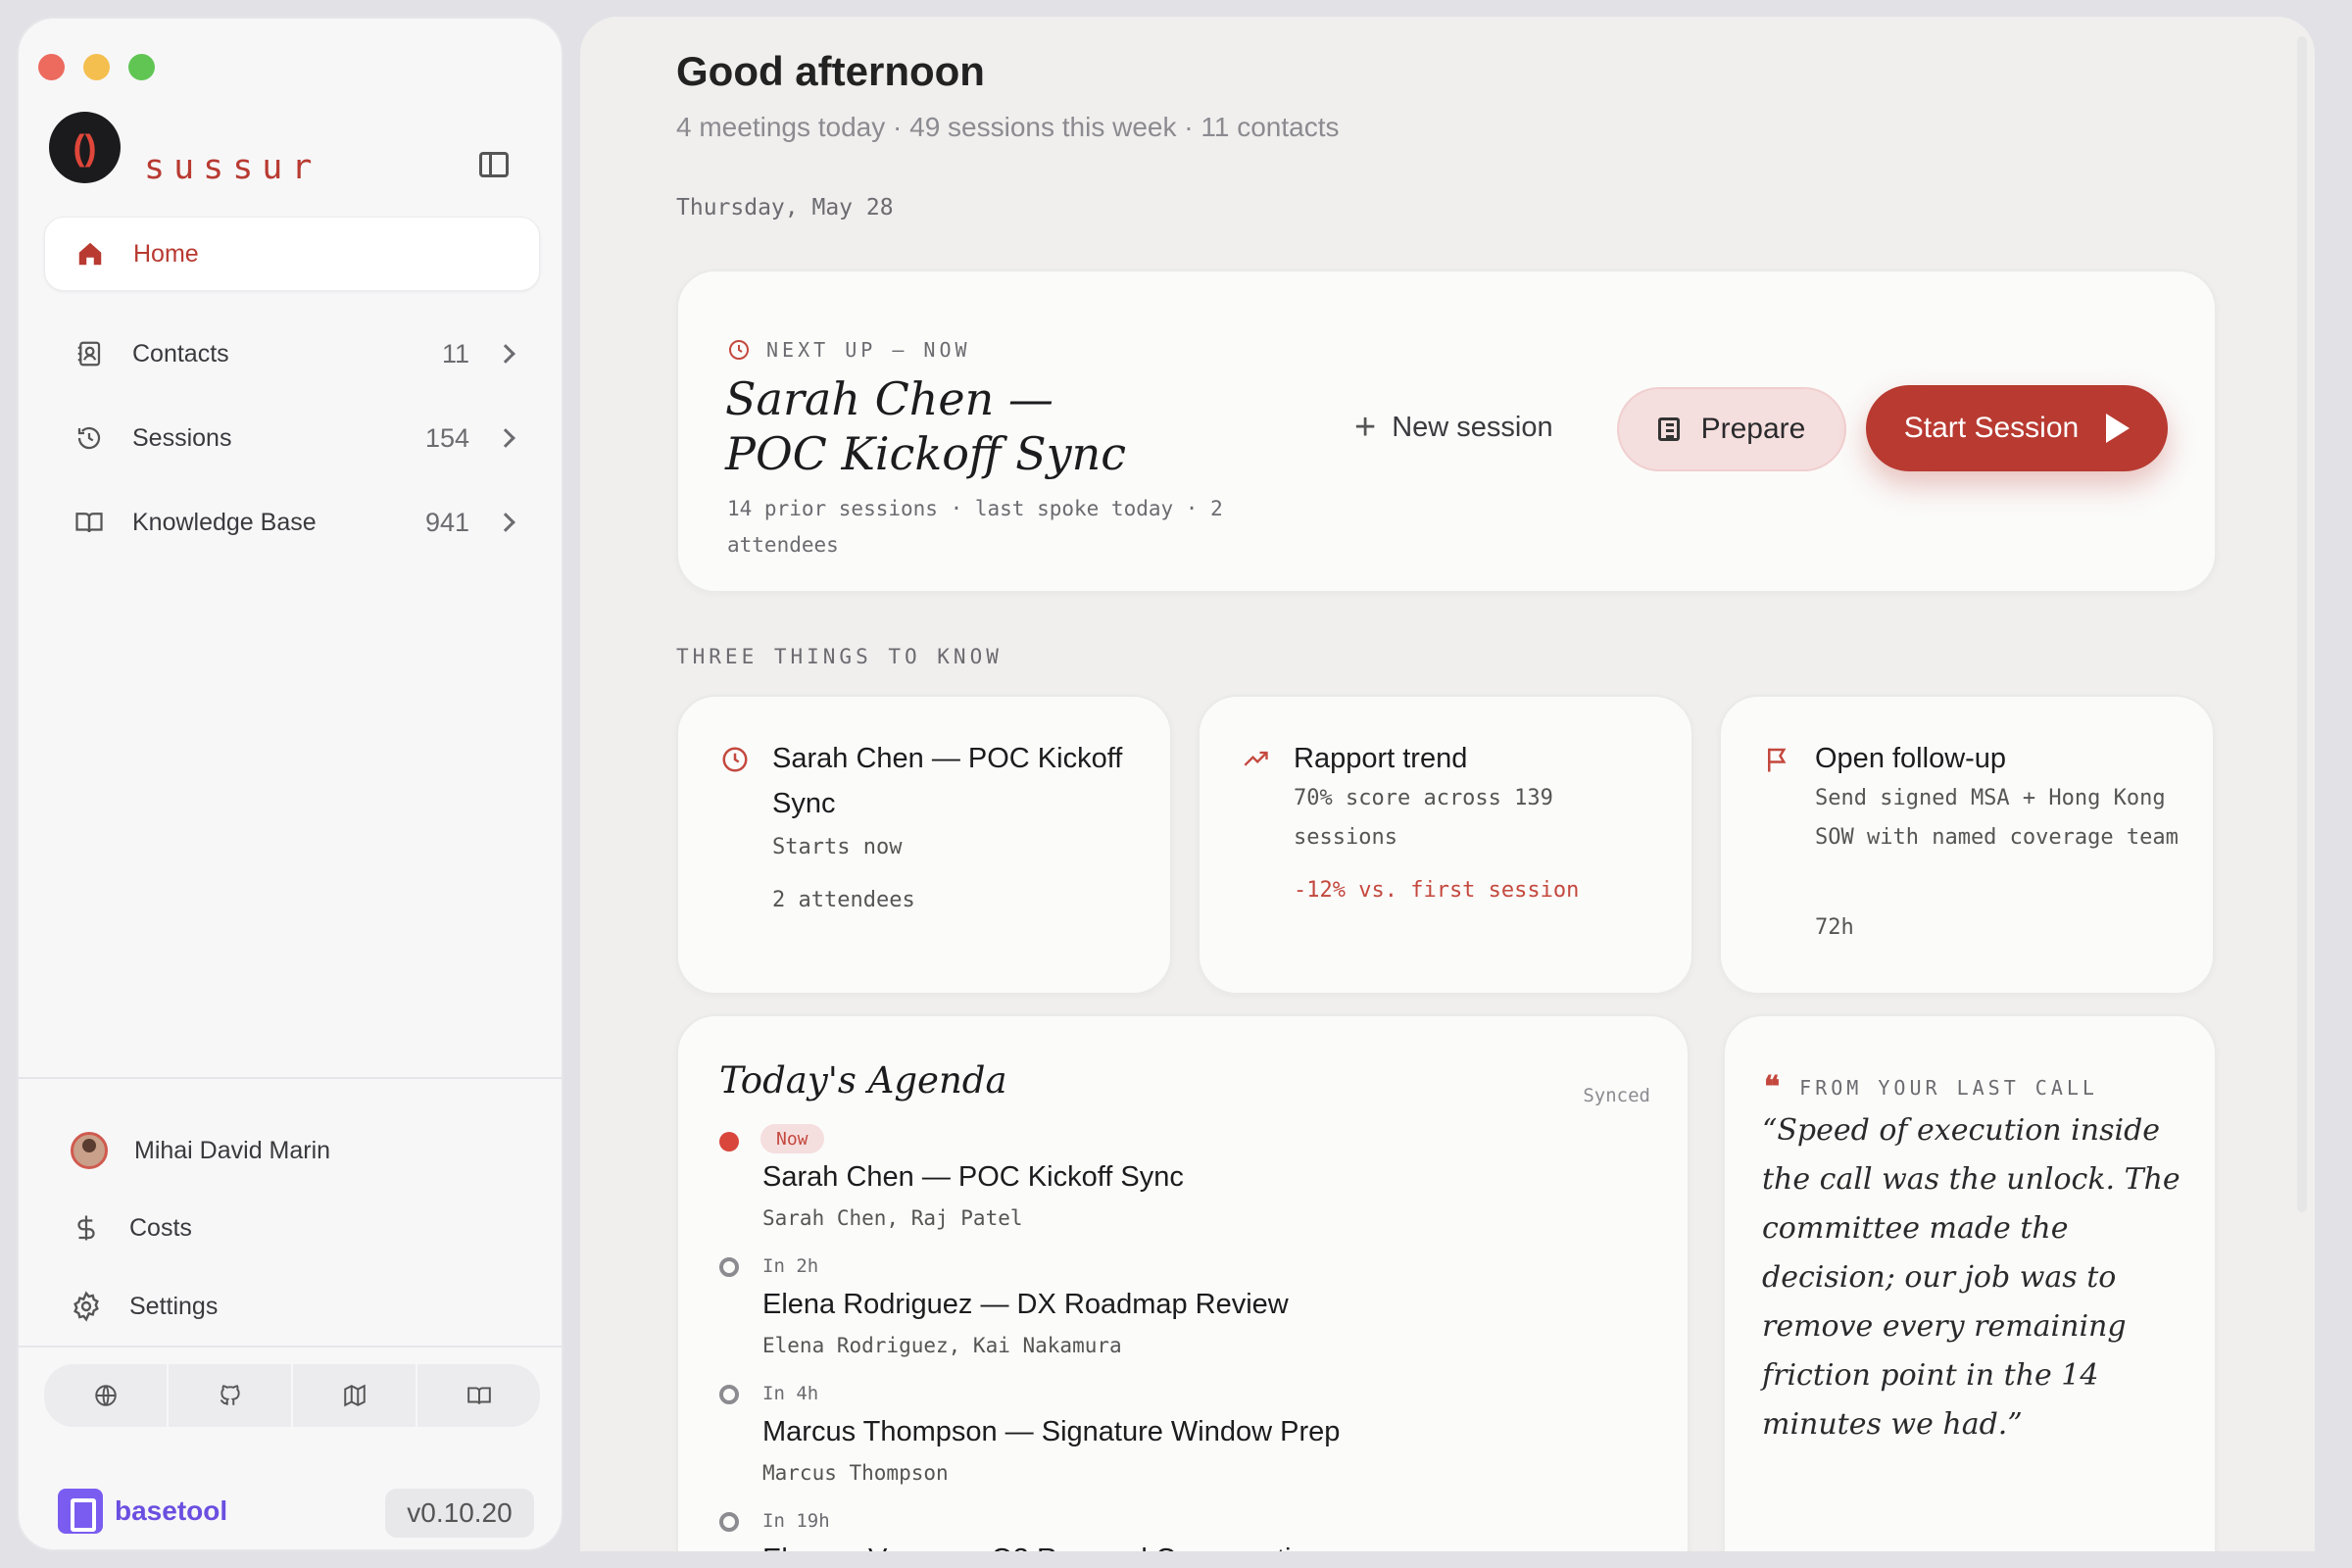  Describe the element at coordinates (478, 1395) in the screenshot. I see `book-icon` at that location.